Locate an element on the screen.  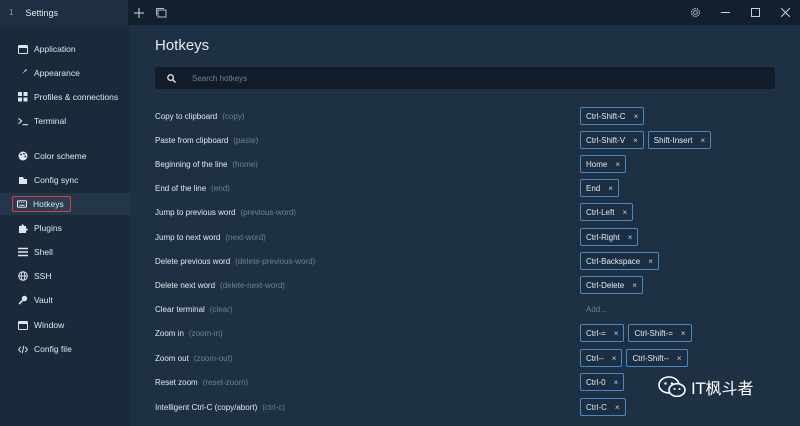
minimize-button is located at coordinates (725, 12).